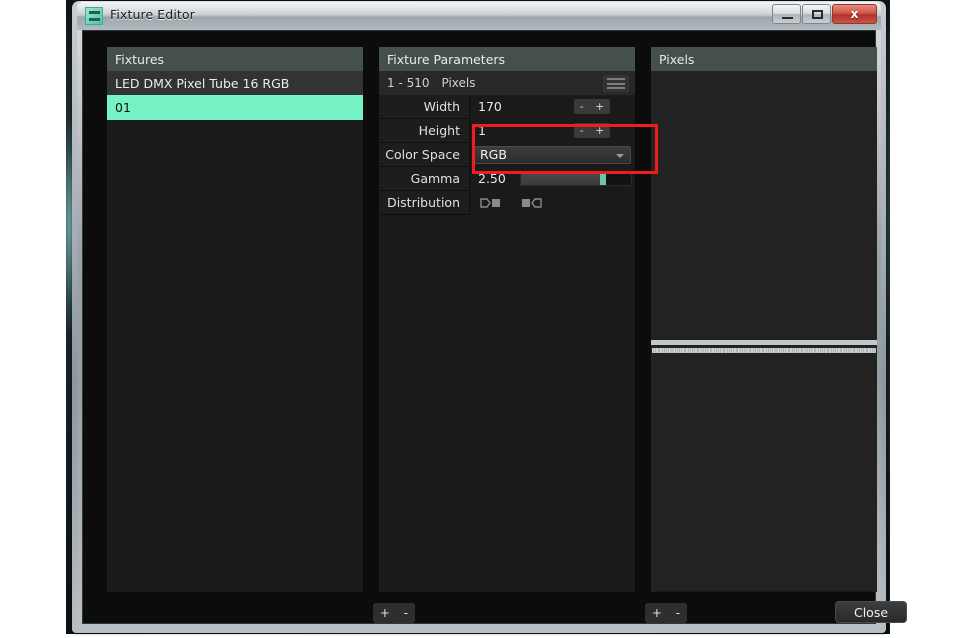  I want to click on window-title: Fixture Editor, so click(152, 14).